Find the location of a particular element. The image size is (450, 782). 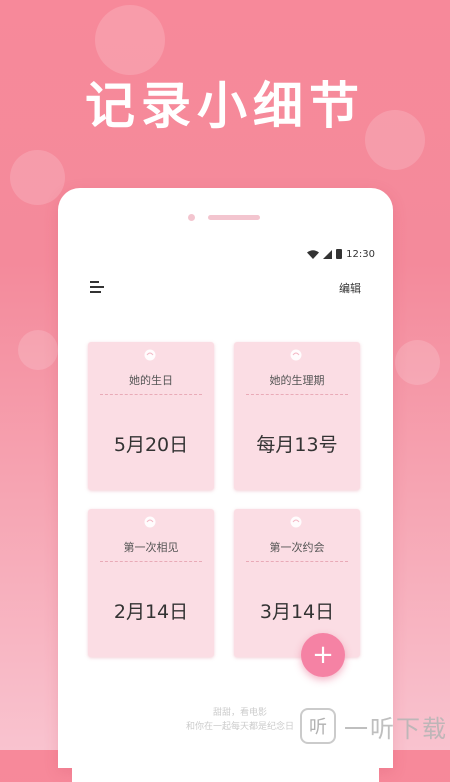

signal-icon is located at coordinates (328, 254).